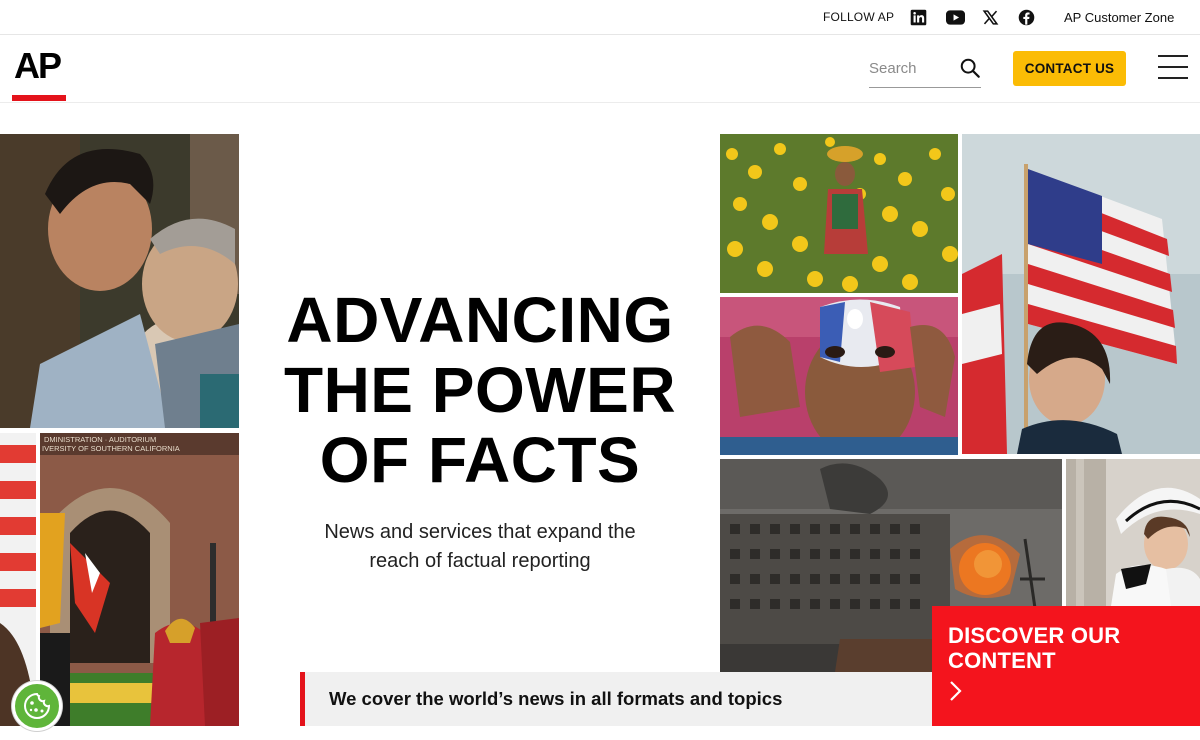 This screenshot has width=1200, height=740. Describe the element at coordinates (1026, 17) in the screenshot. I see `facebook-icon` at that location.